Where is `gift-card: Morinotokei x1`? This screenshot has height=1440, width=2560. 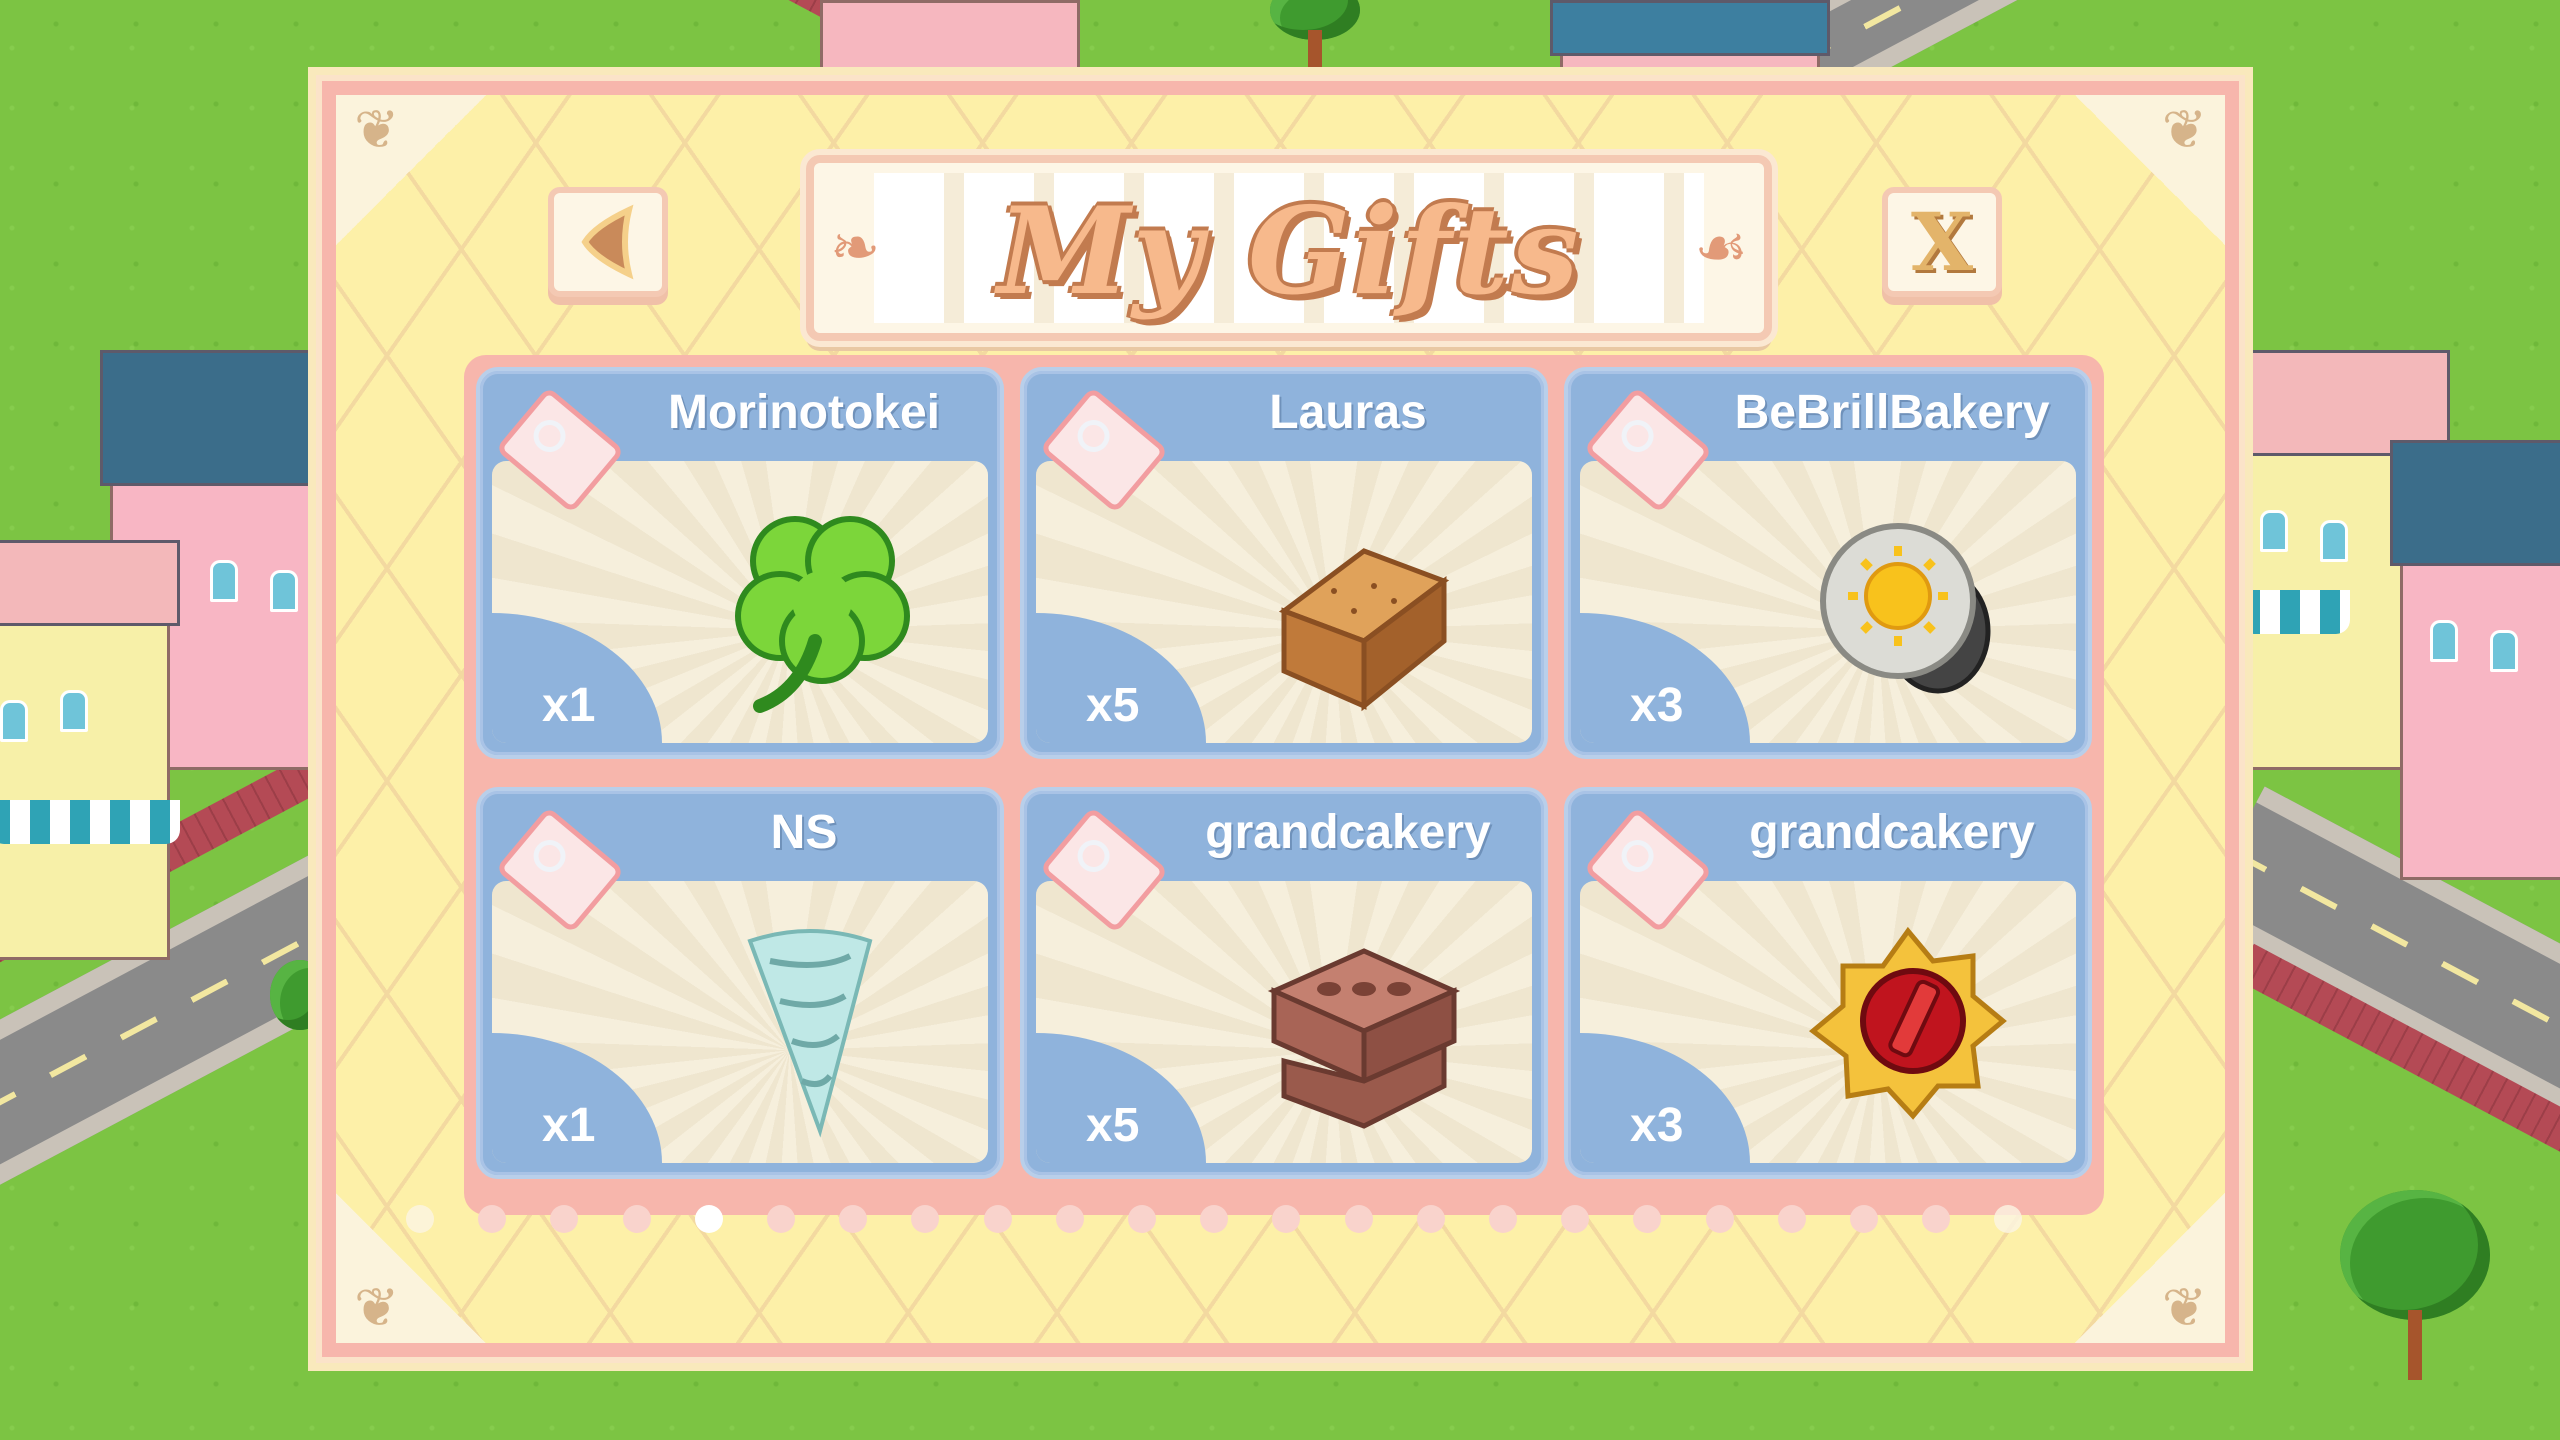 gift-card: Morinotokei x1 is located at coordinates (740, 563).